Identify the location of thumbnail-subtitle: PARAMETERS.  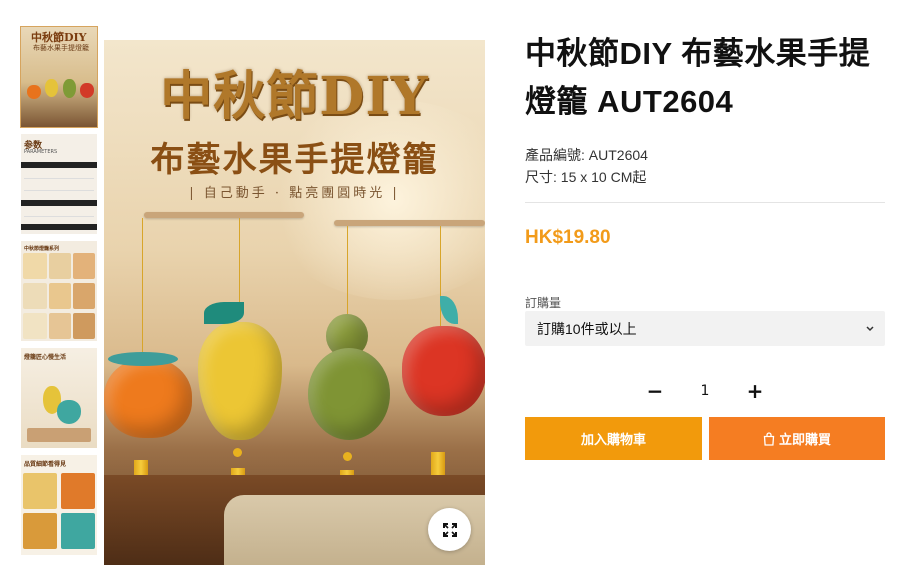
(41, 152).